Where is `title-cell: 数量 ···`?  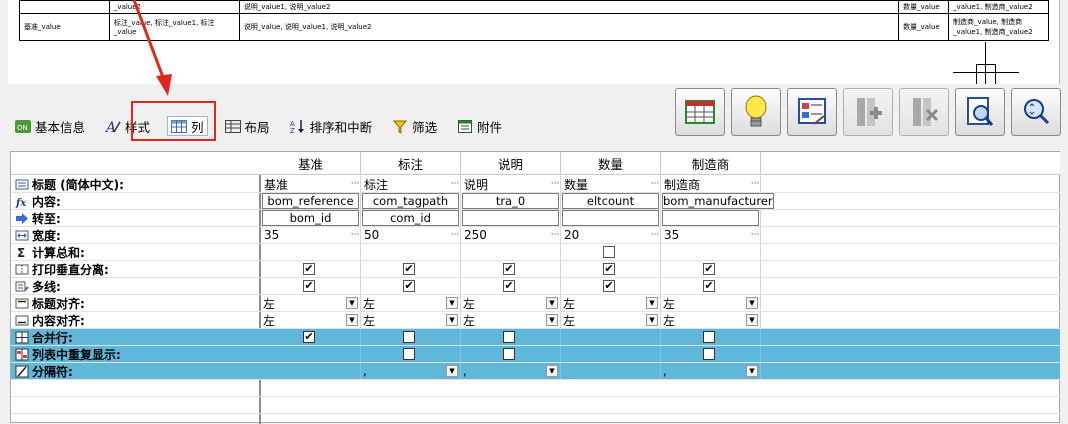
title-cell: 数量 ··· is located at coordinates (611, 184).